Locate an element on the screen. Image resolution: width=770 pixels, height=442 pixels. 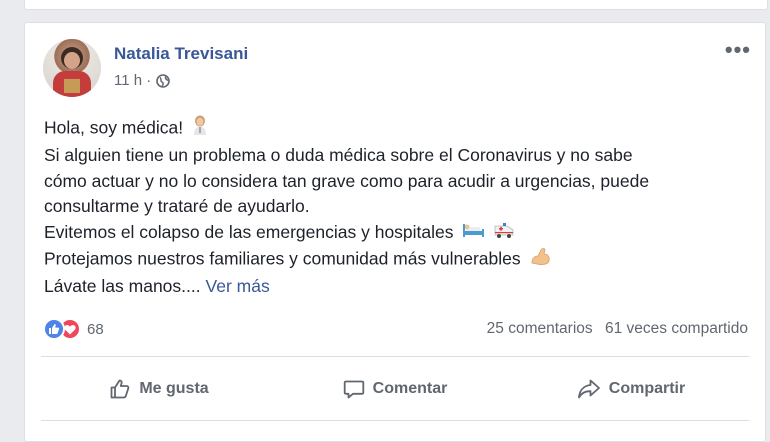
post-line: Lávate las manos.... Ver más is located at coordinates (404, 287).